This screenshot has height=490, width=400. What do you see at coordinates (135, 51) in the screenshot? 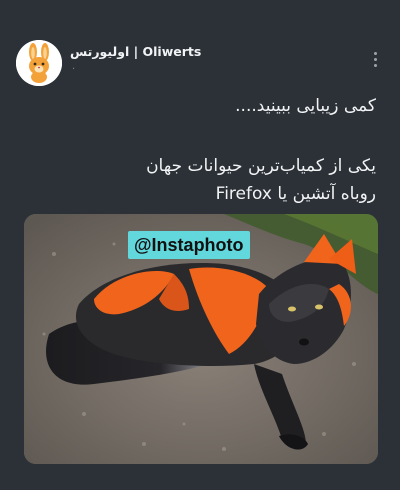
I see `author-name: اولیورتس | Oliwerts` at bounding box center [135, 51].